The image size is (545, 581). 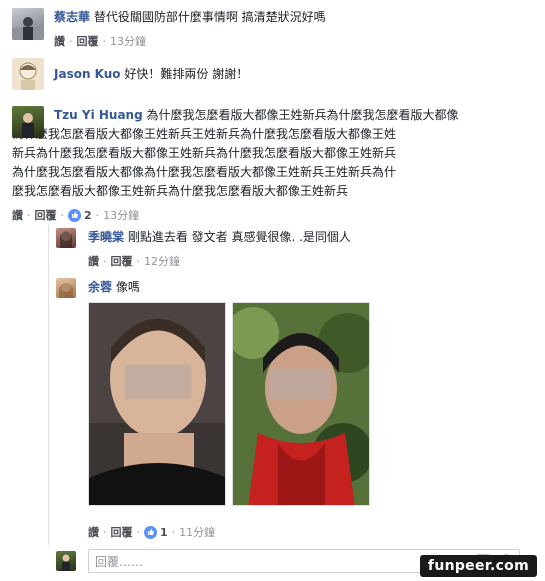 I want to click on photo-2-image, so click(x=301, y=404).